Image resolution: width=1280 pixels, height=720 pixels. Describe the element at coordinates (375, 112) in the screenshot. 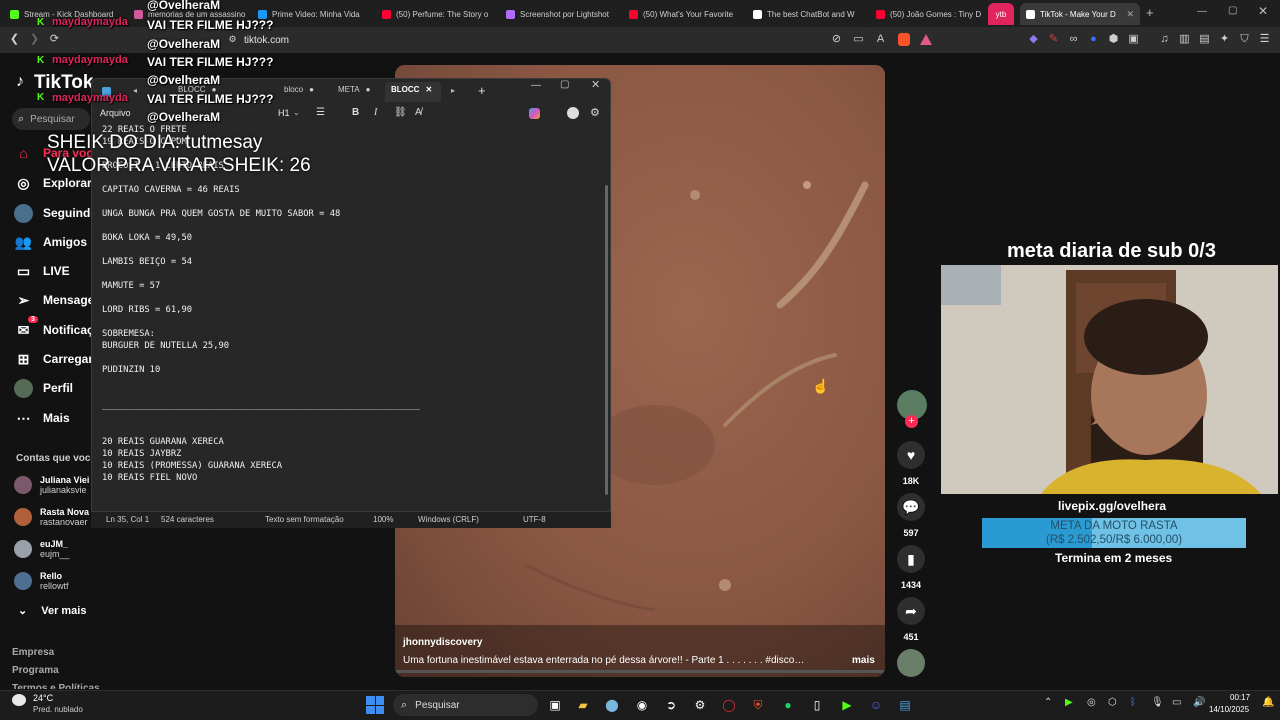

I see `italic-icon: I` at that location.